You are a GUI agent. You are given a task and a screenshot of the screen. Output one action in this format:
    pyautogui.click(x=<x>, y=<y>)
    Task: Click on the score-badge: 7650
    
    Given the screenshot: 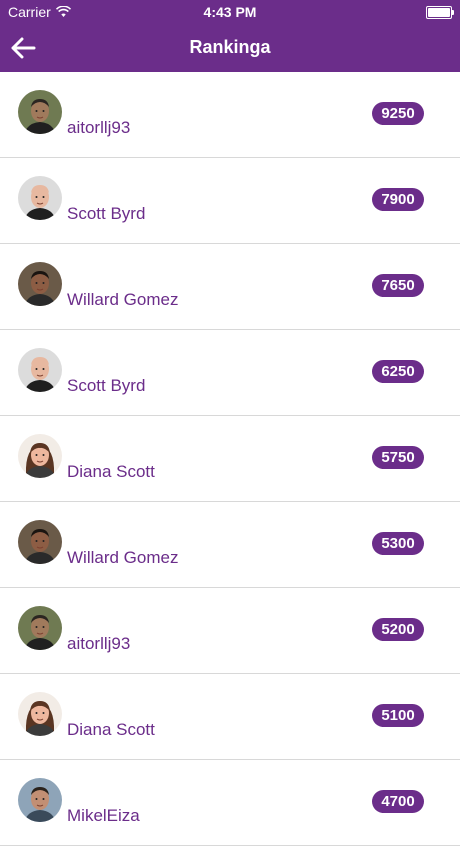 What is the action you would take?
    pyautogui.click(x=398, y=285)
    